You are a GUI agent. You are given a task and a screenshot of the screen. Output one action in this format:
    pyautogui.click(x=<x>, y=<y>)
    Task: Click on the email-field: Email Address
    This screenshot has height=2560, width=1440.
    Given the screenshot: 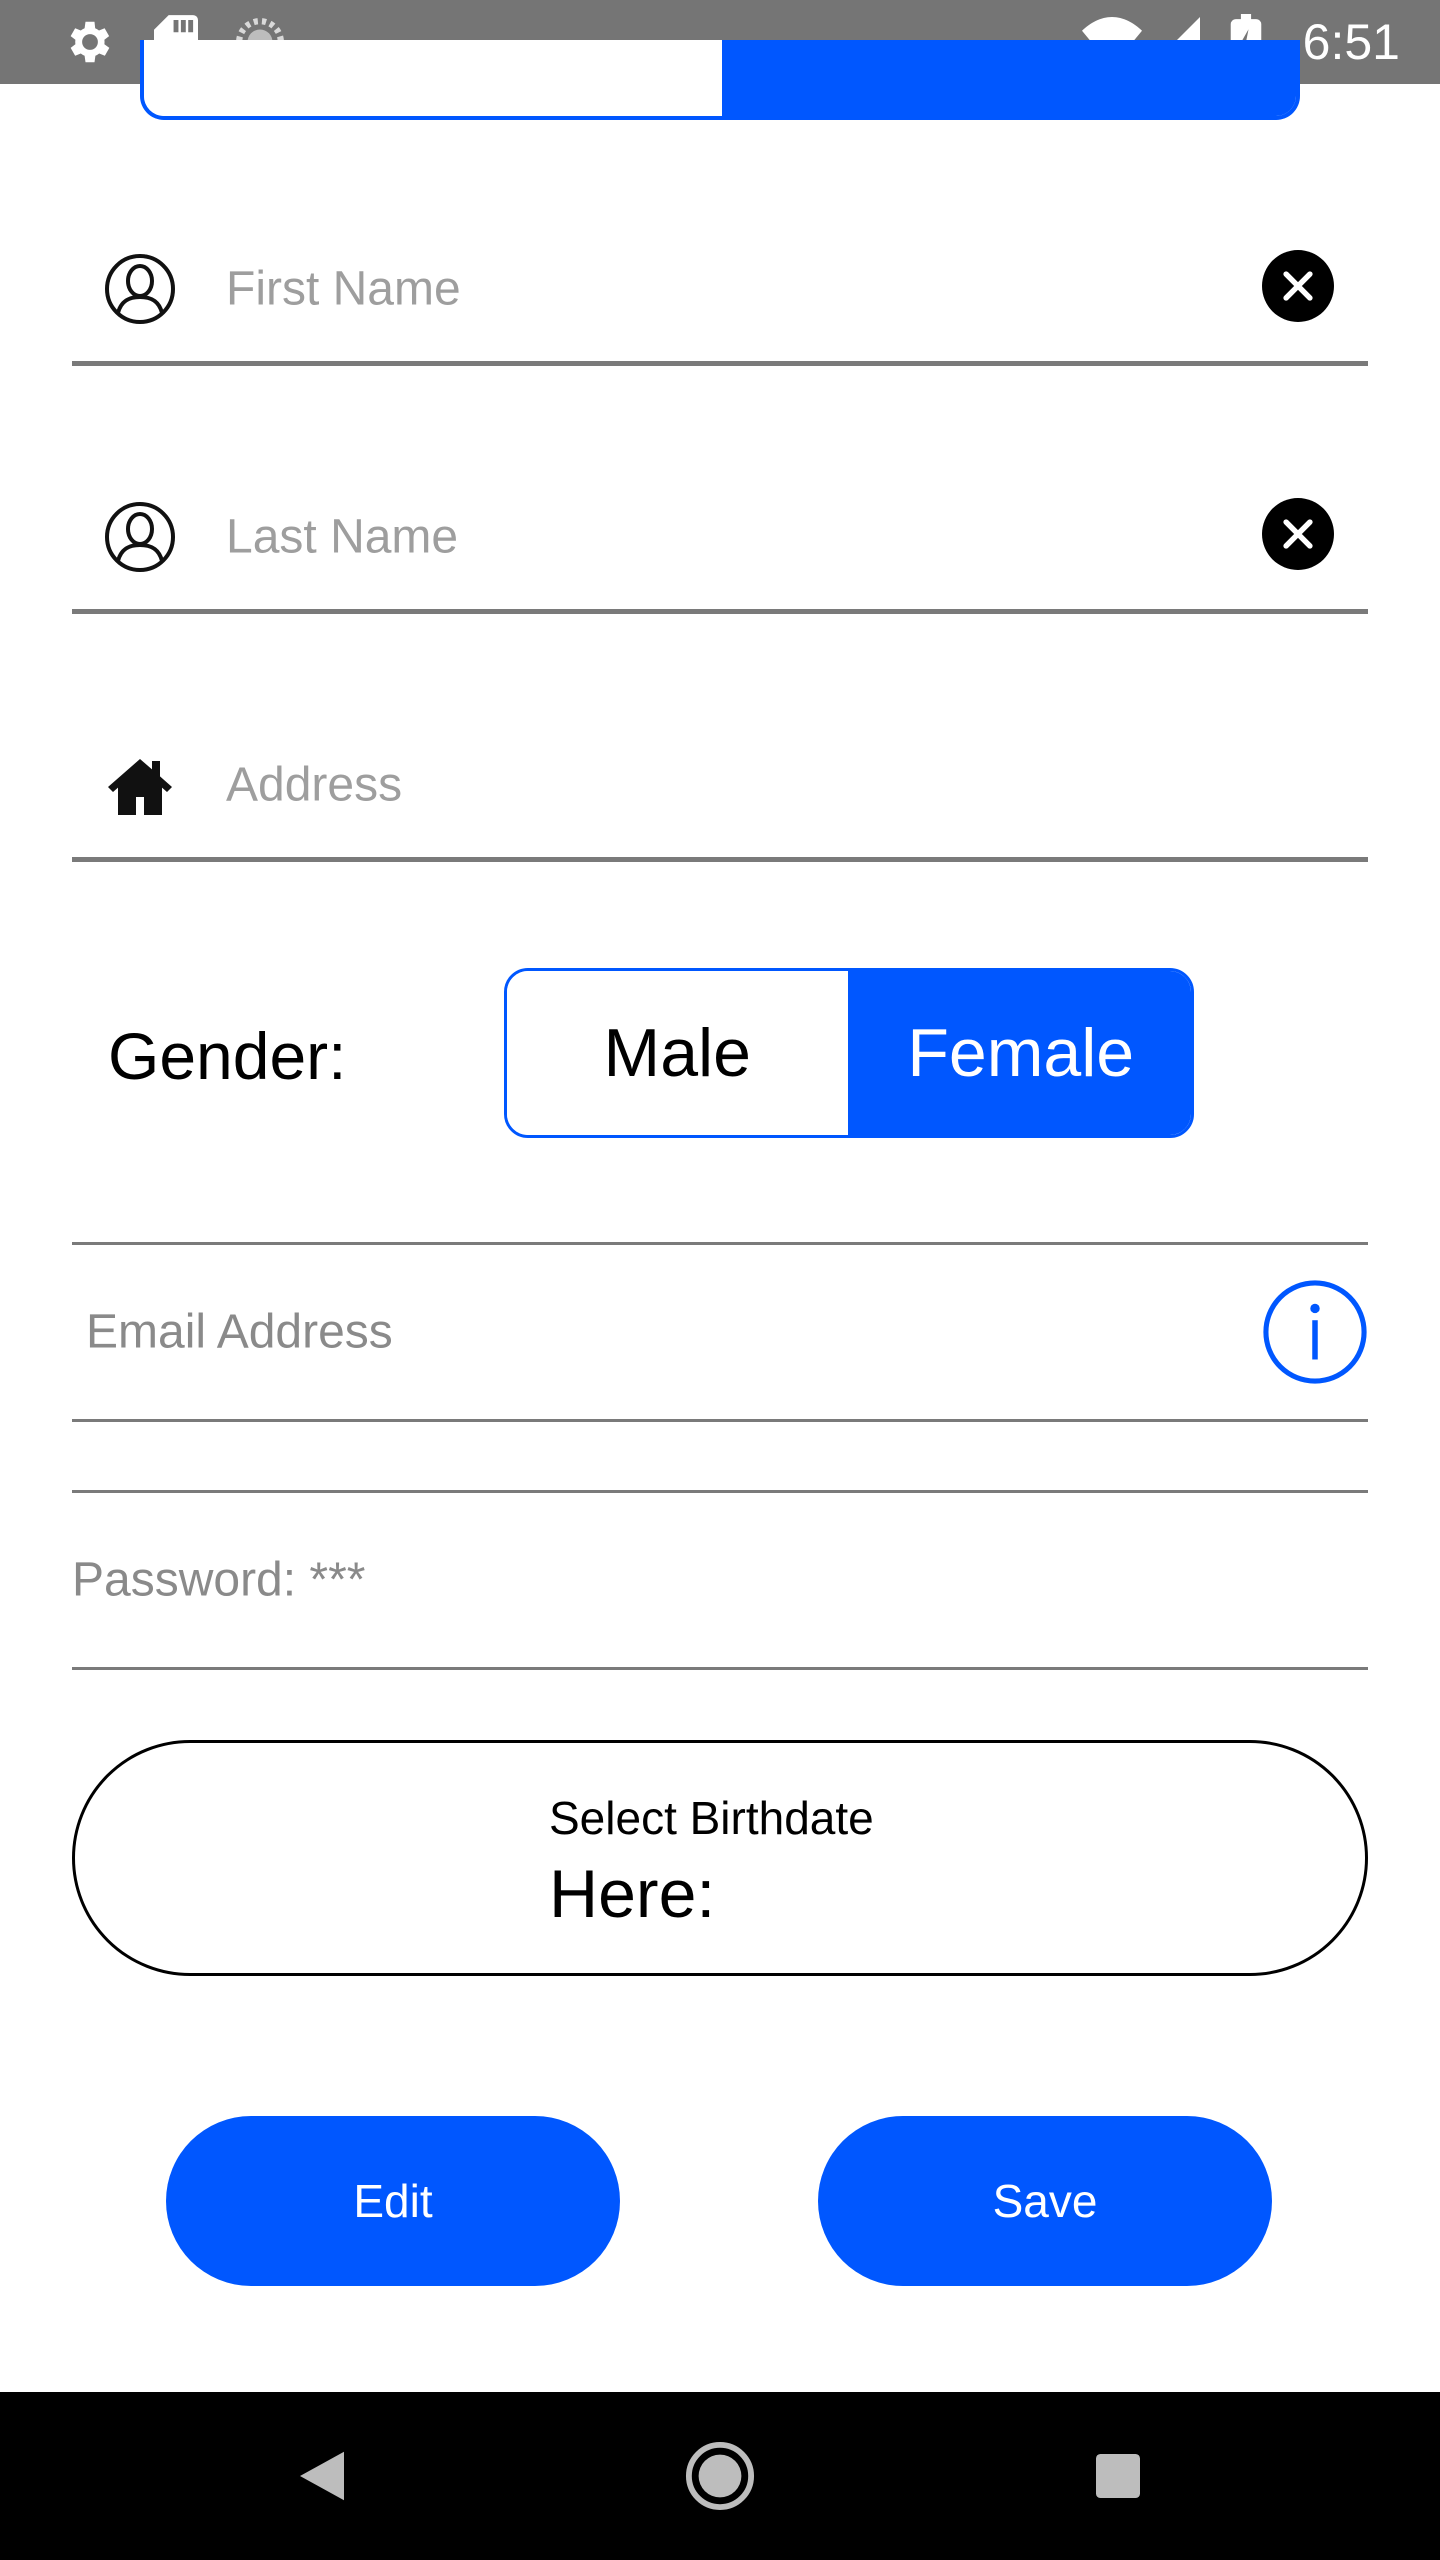 What is the action you would take?
    pyautogui.click(x=720, y=1332)
    